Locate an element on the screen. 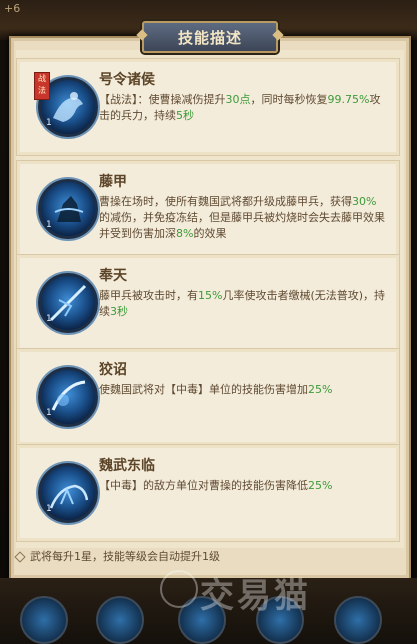  footer-note: 武将每升1星，技能等级会自动提升1级 is located at coordinates (117, 557).